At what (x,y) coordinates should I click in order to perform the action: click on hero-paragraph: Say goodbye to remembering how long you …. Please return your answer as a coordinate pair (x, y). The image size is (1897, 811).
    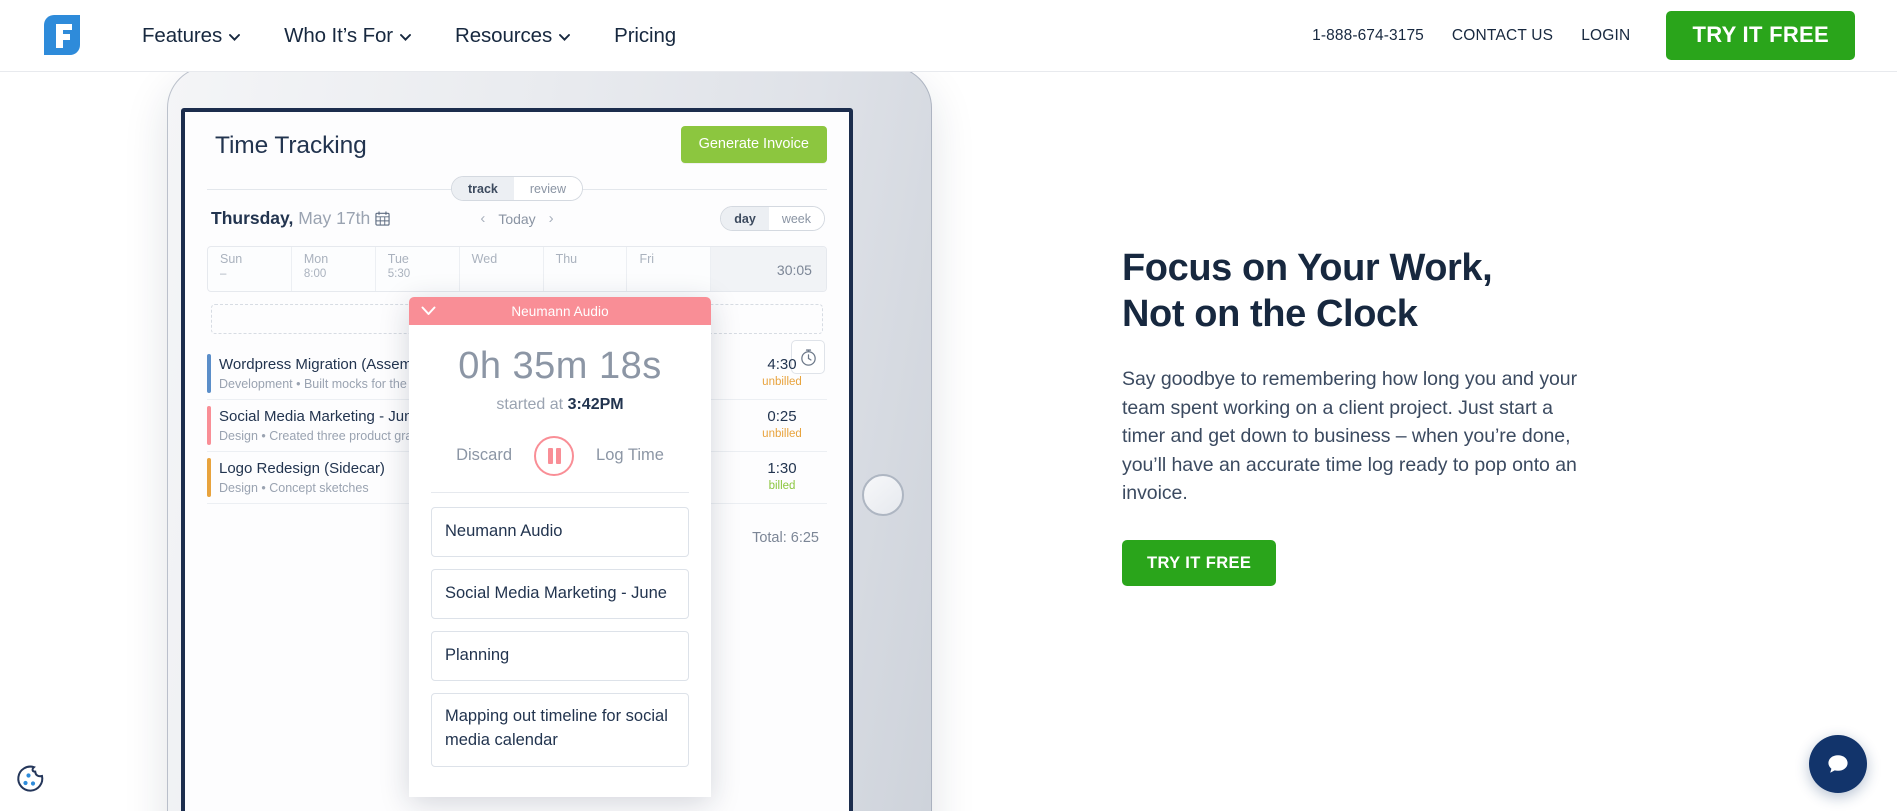
    Looking at the image, I should click on (1350, 436).